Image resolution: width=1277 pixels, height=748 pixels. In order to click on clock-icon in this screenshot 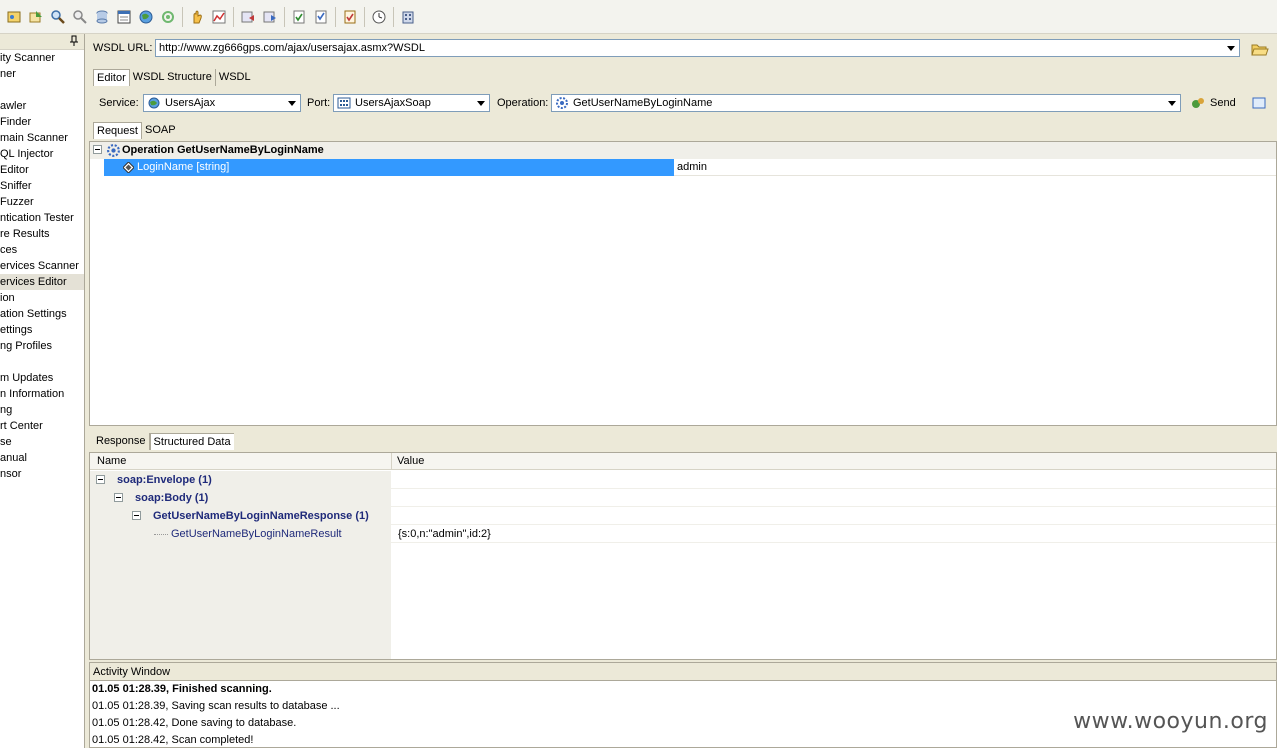, I will do `click(379, 17)`.